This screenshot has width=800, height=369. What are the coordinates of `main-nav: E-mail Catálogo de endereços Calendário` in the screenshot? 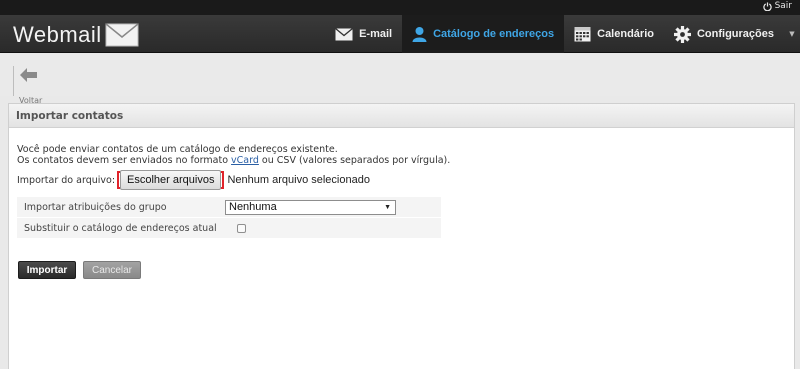 It's located at (562, 34).